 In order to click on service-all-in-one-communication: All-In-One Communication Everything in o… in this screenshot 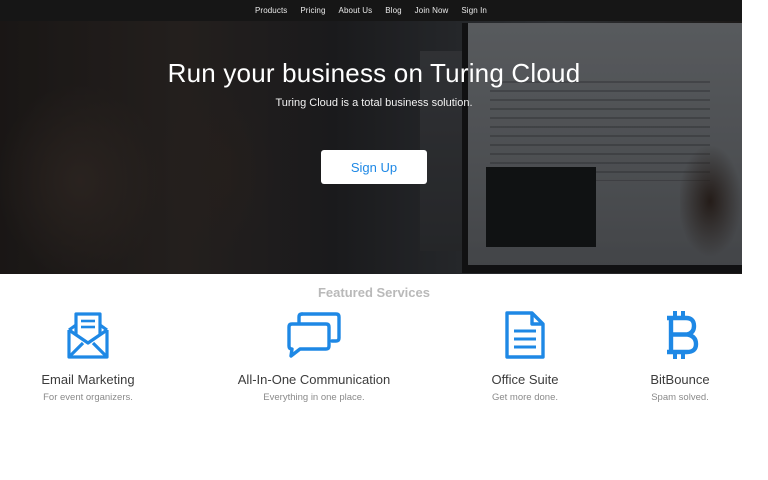, I will do `click(314, 356)`.